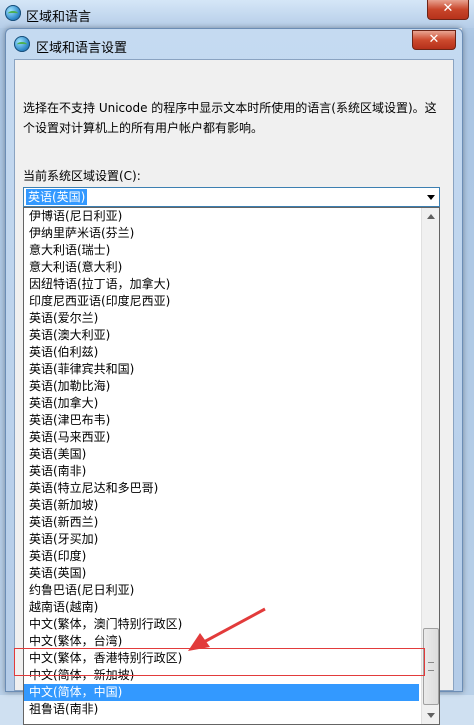 The image size is (474, 725). I want to click on locale-list-item: 约鲁巴语(尼日利亚), so click(221, 590).